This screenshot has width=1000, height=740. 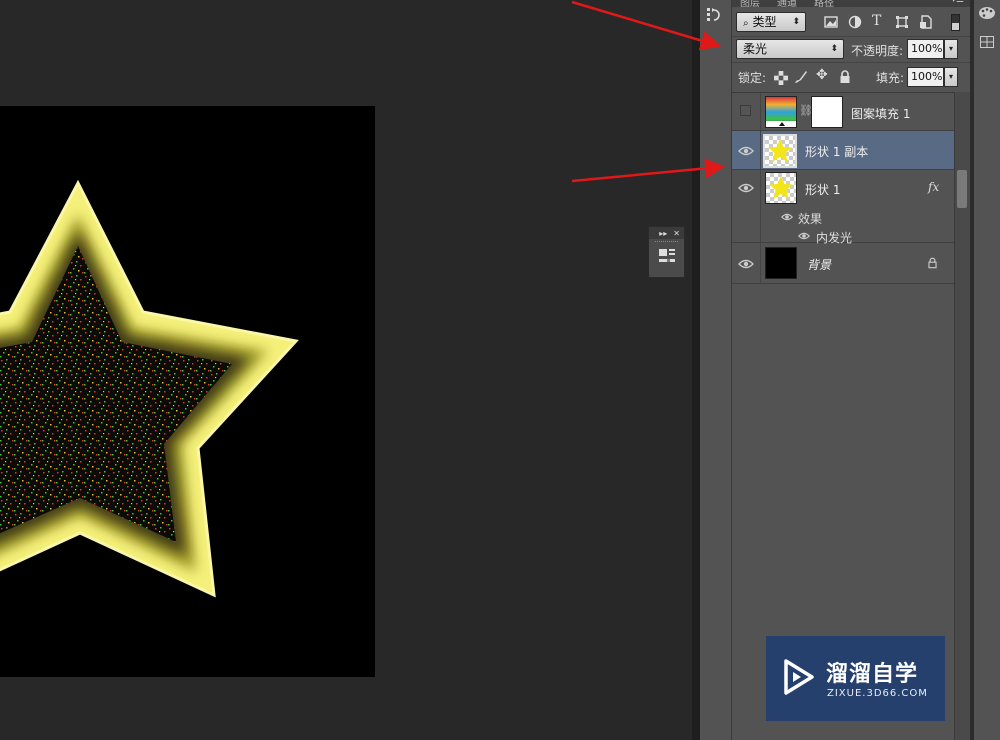 I want to click on watermark-title: 溜溜自学, so click(x=872, y=674).